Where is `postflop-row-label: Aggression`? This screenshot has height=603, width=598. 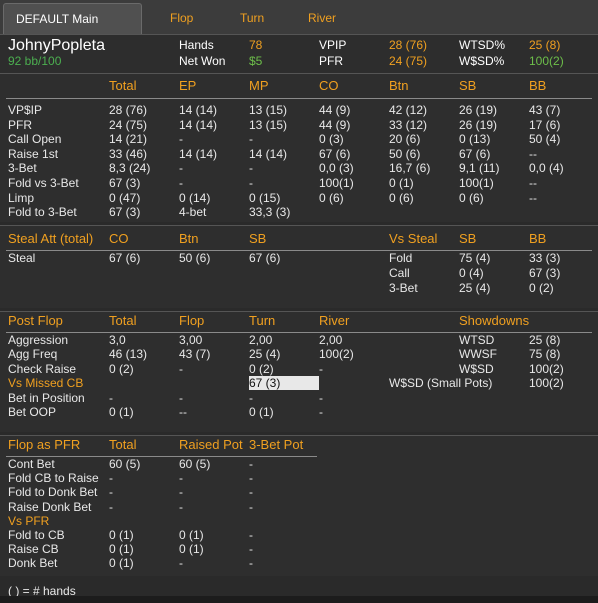 postflop-row-label: Aggression is located at coordinates (38, 340).